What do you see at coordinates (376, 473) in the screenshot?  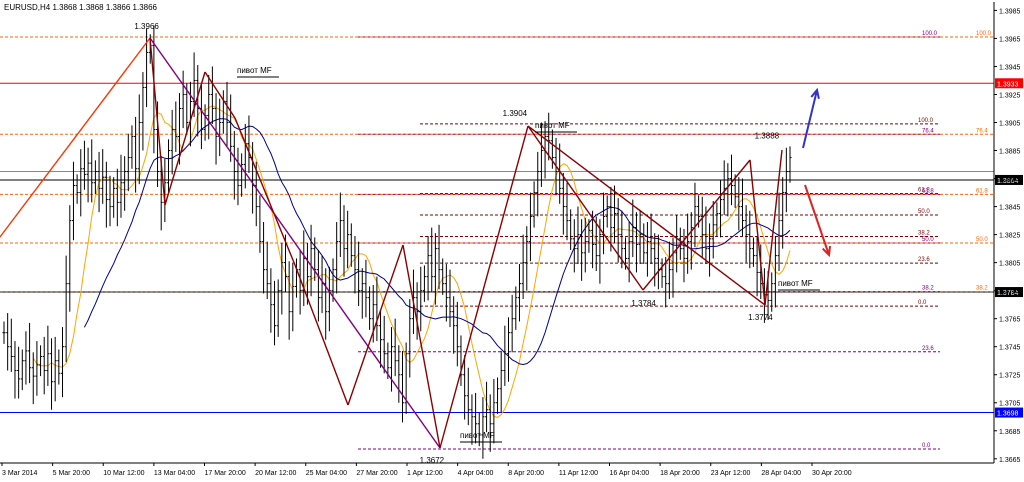 I see `x-tick-label: 27 Mar 20:00` at bounding box center [376, 473].